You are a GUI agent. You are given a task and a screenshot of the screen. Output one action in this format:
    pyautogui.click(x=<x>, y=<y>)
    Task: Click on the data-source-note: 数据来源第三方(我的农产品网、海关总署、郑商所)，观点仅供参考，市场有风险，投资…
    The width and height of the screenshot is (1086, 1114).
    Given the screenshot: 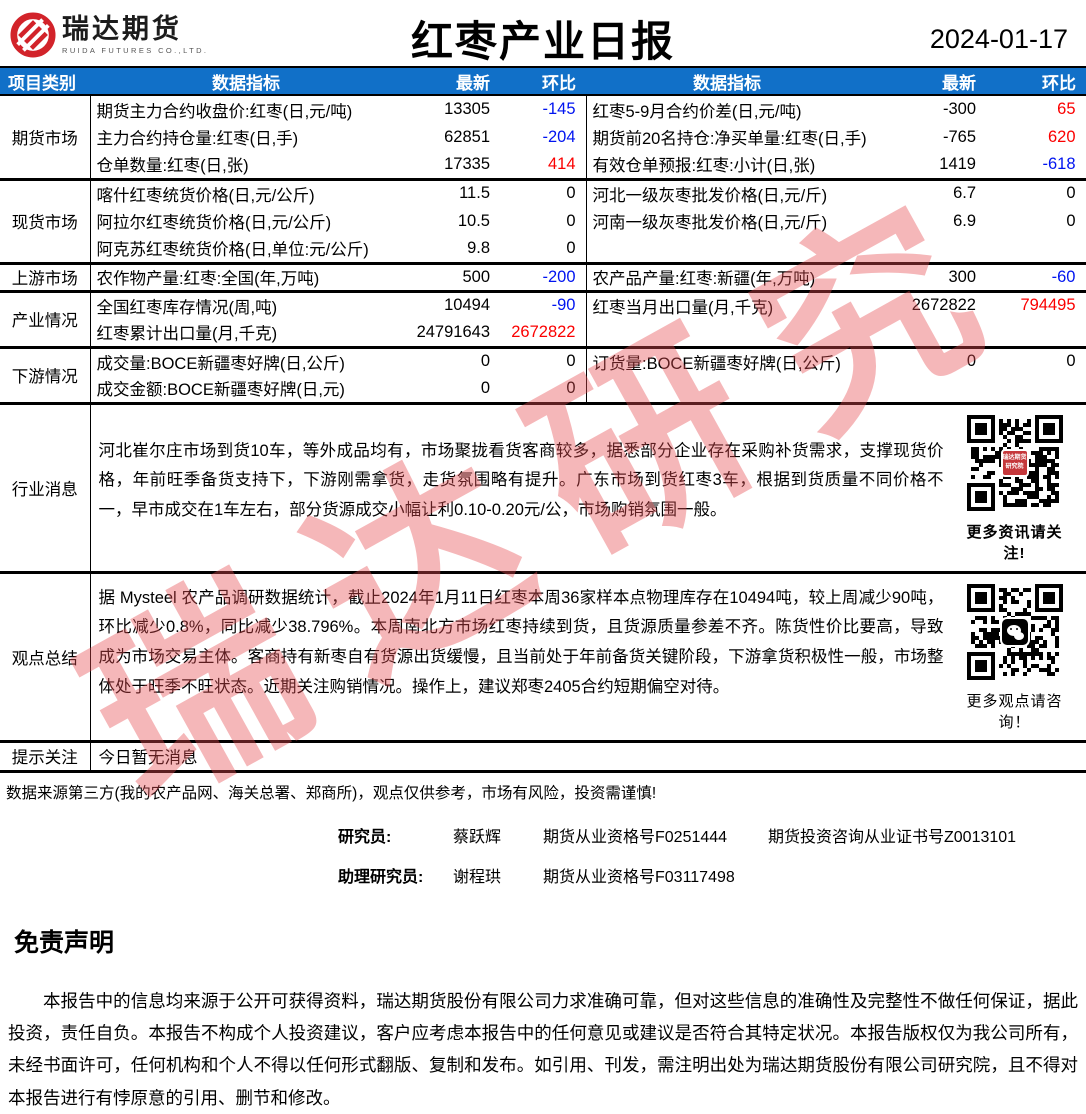 What is the action you would take?
    pyautogui.click(x=543, y=789)
    